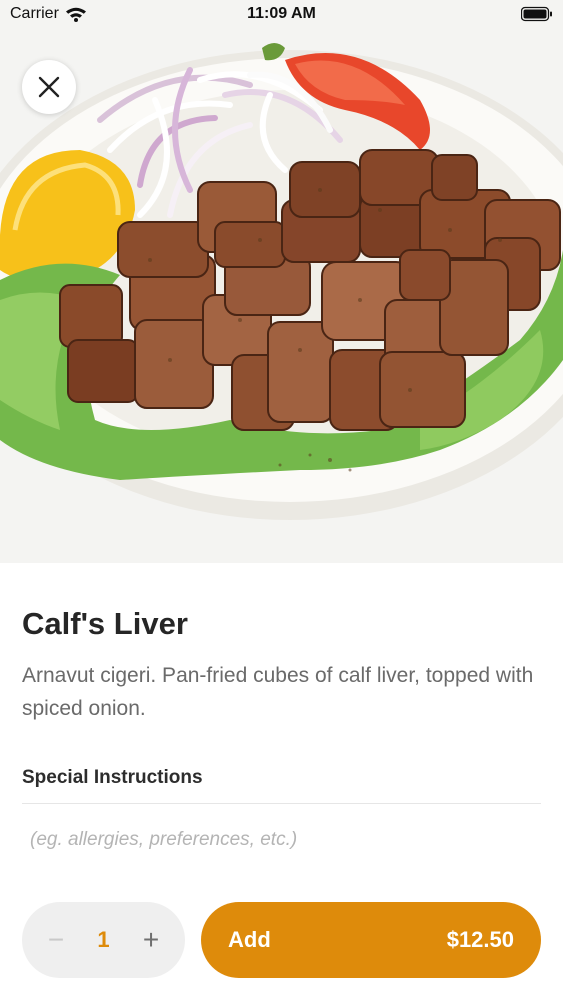  I want to click on increase-quantity-button: +, so click(151, 940).